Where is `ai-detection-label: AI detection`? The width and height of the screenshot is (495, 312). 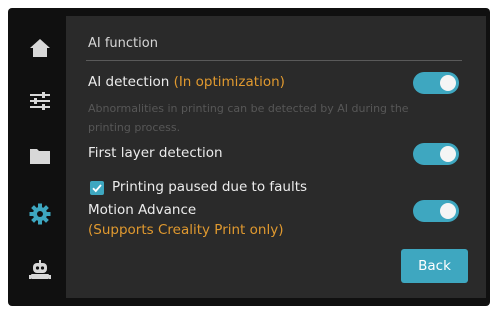 ai-detection-label: AI detection is located at coordinates (129, 82).